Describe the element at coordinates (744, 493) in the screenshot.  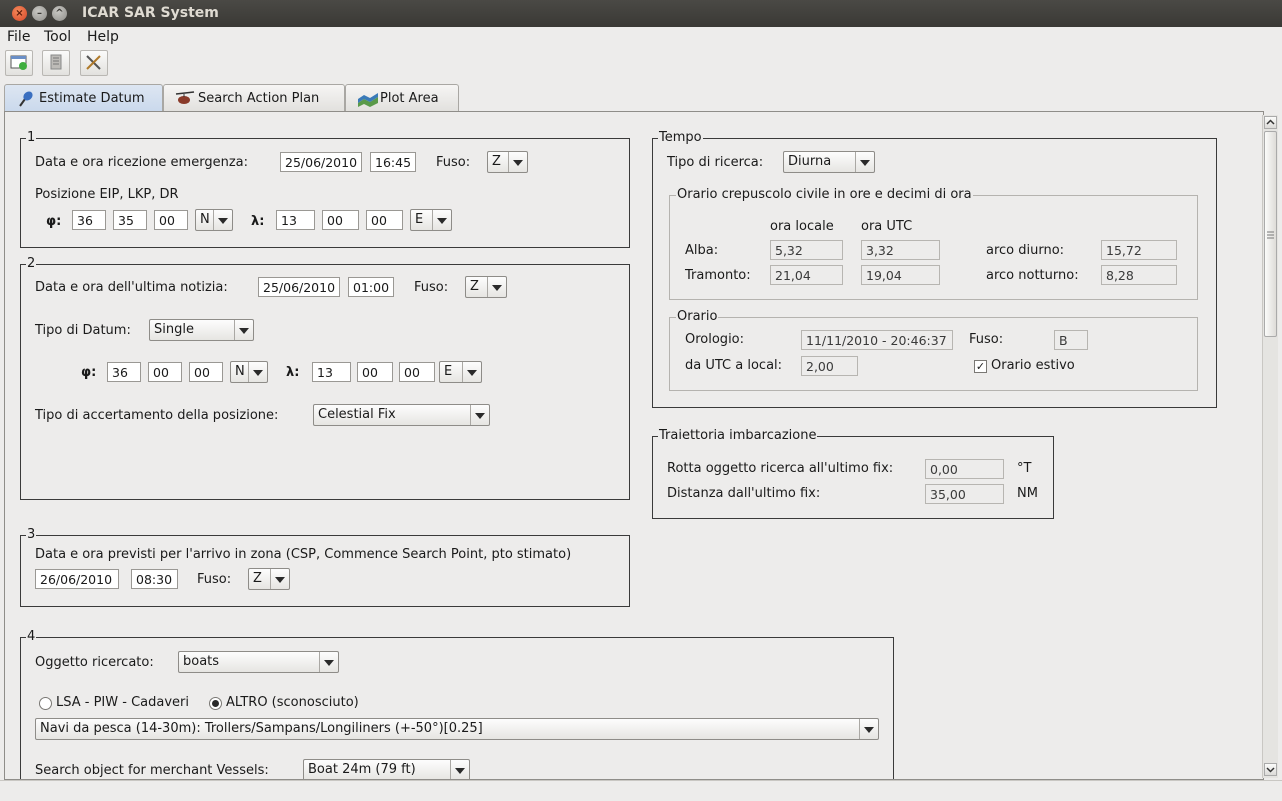
I see `dist-label: Distanza dall'ultimo fix:` at that location.